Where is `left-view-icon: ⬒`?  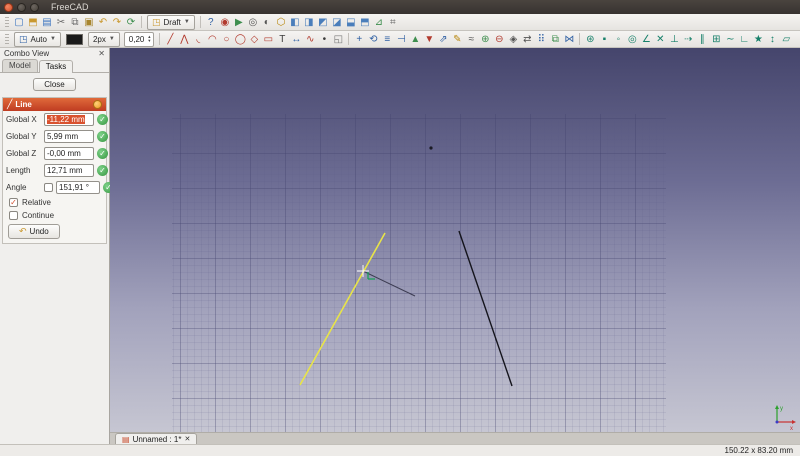
left-view-icon: ⬒ is located at coordinates (365, 22).